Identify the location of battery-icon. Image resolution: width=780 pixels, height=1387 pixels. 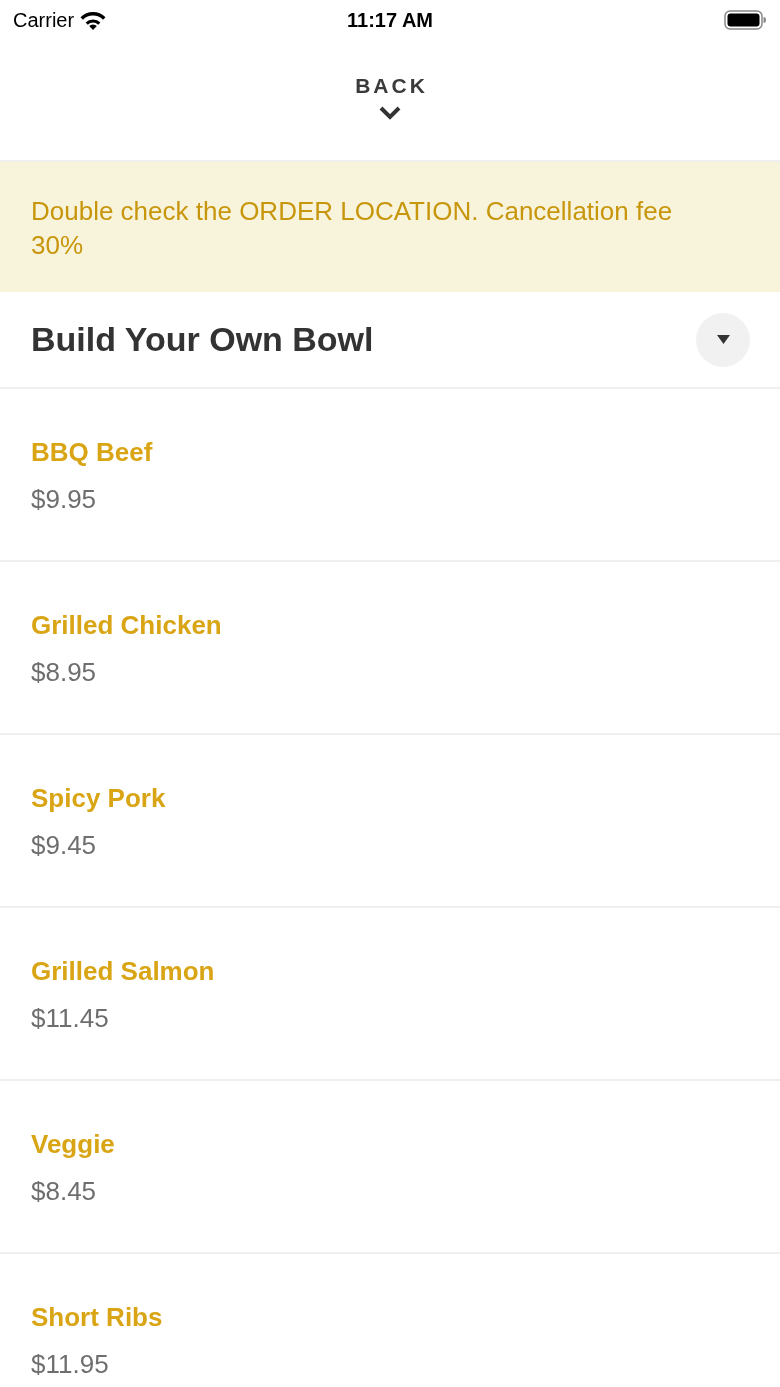
(745, 20).